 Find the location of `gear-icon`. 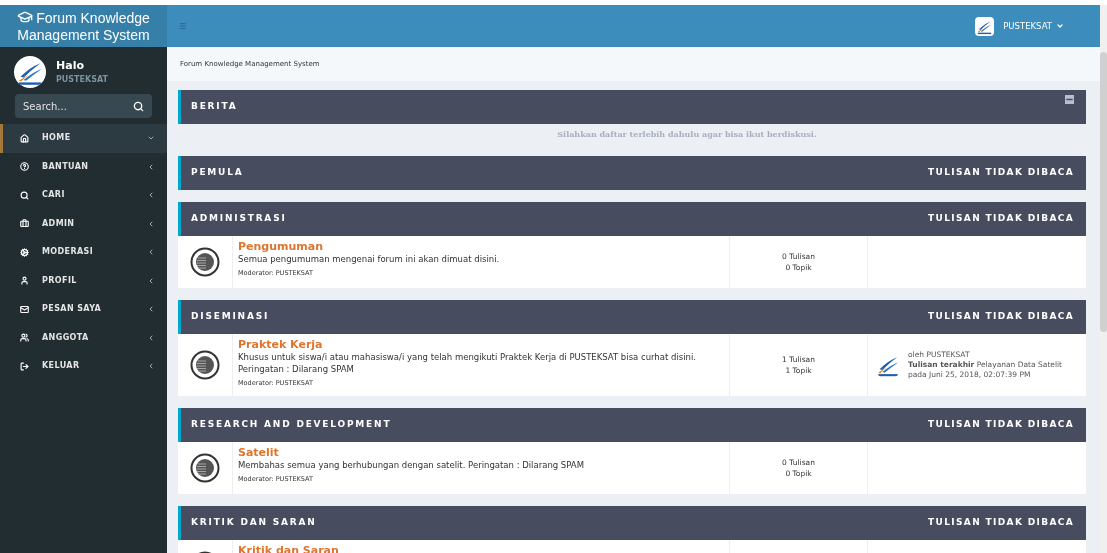

gear-icon is located at coordinates (24, 252).